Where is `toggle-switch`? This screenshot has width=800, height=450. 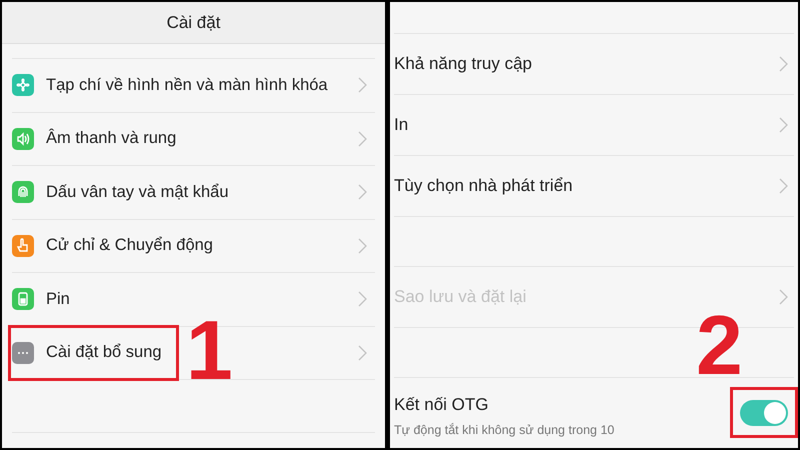
toggle-switch is located at coordinates (764, 413).